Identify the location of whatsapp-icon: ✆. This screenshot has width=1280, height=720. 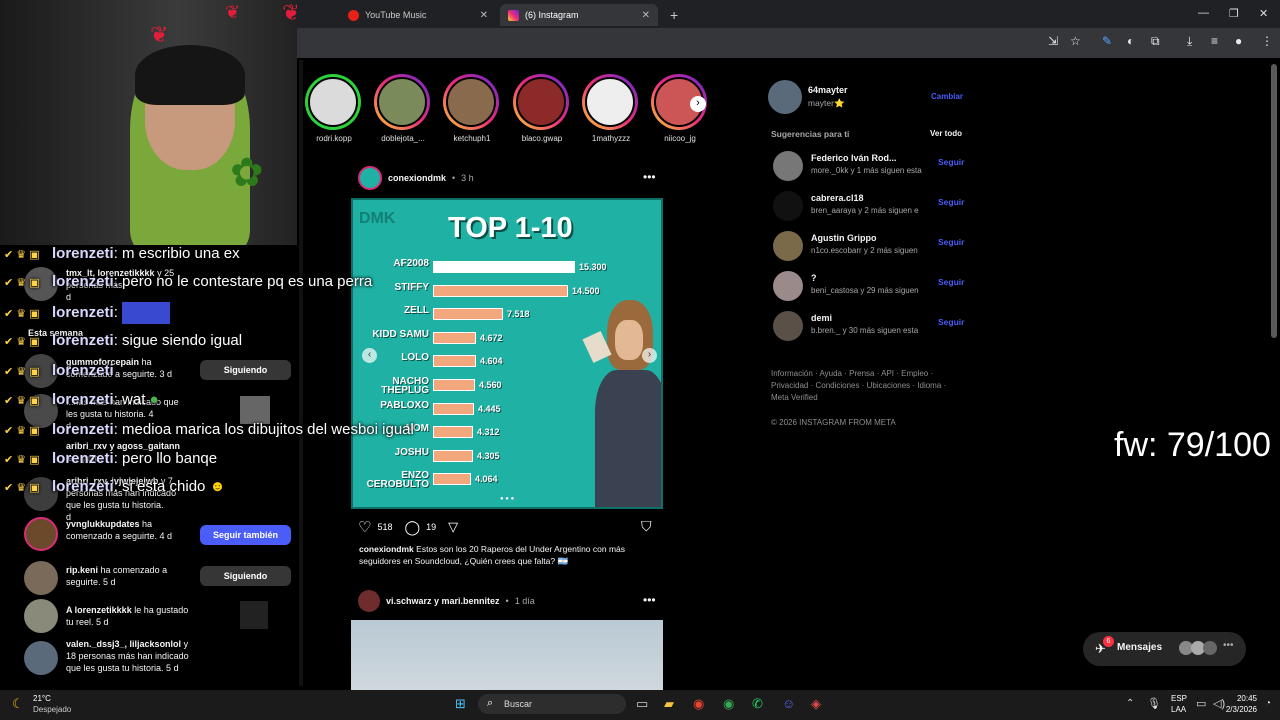
(757, 704).